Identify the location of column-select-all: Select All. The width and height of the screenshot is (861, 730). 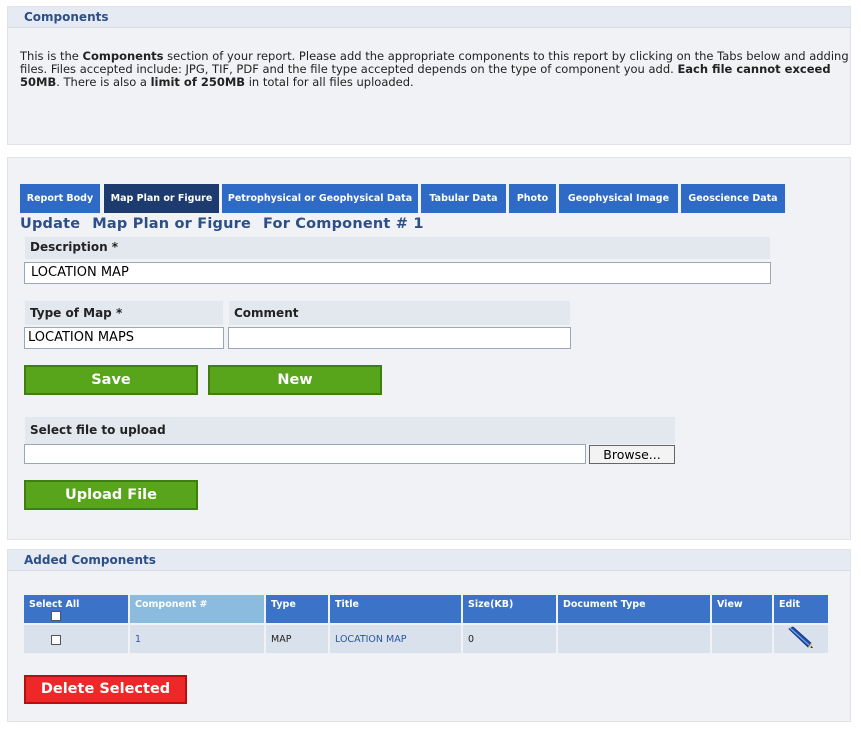
(76, 609).